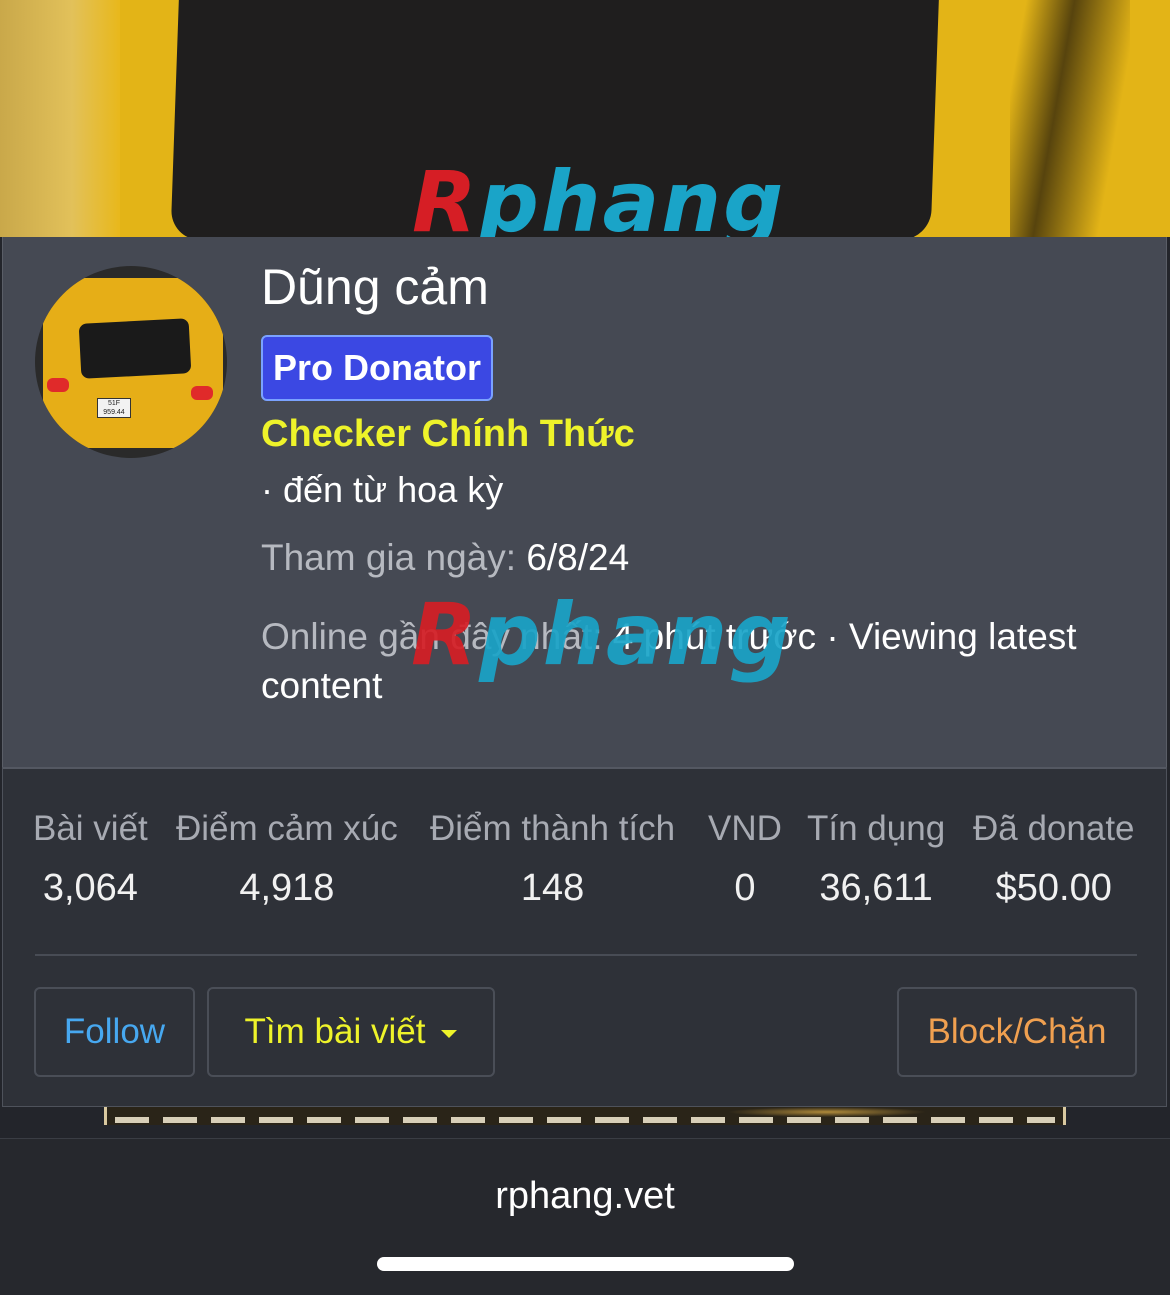 This screenshot has height=1295, width=1170. I want to click on joined-value: 6/8/24, so click(578, 557).